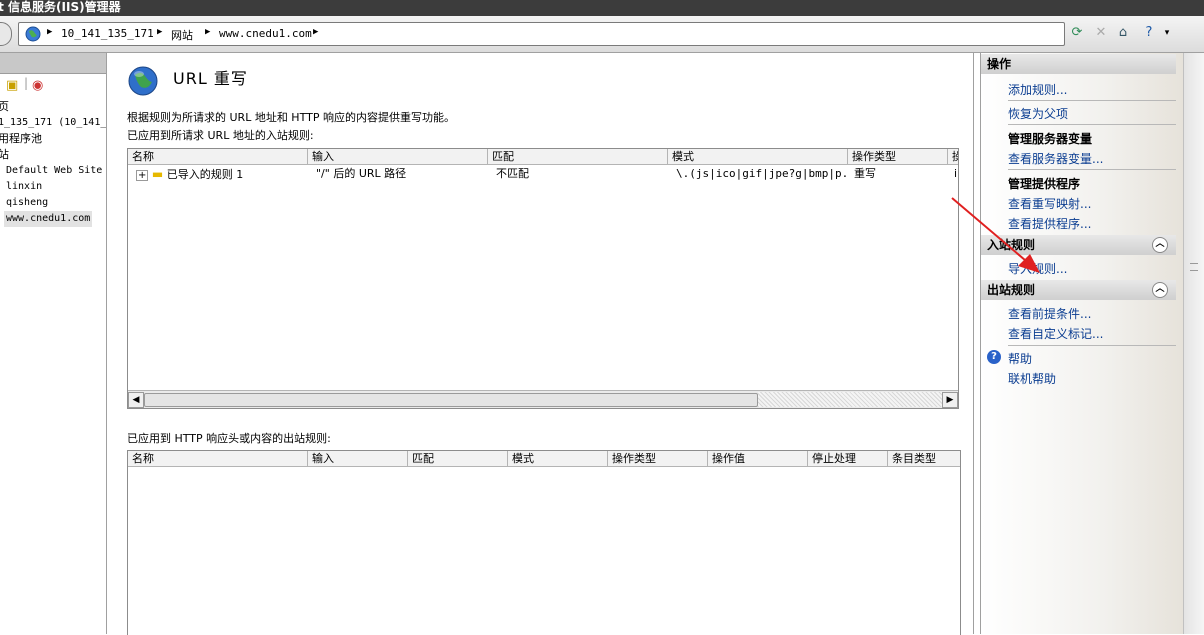 The image size is (1204, 635). What do you see at coordinates (1167, 33) in the screenshot?
I see `chevron-down-icon: ▾` at bounding box center [1167, 33].